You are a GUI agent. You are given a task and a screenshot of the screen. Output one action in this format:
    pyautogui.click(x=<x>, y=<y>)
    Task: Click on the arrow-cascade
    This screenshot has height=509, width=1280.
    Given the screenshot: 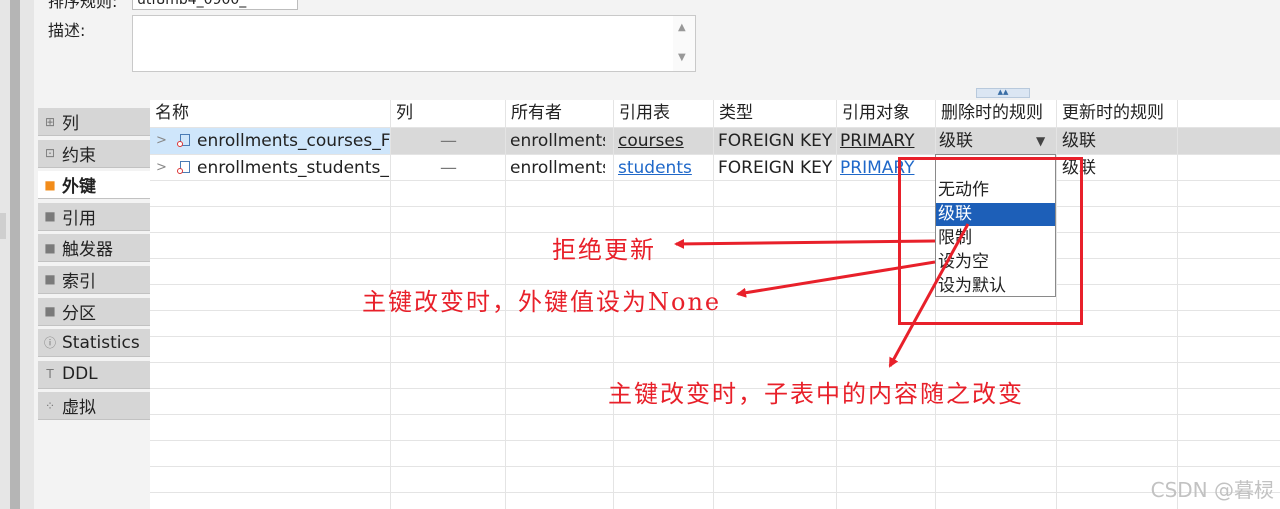 What is the action you would take?
    pyautogui.click(x=929, y=295)
    